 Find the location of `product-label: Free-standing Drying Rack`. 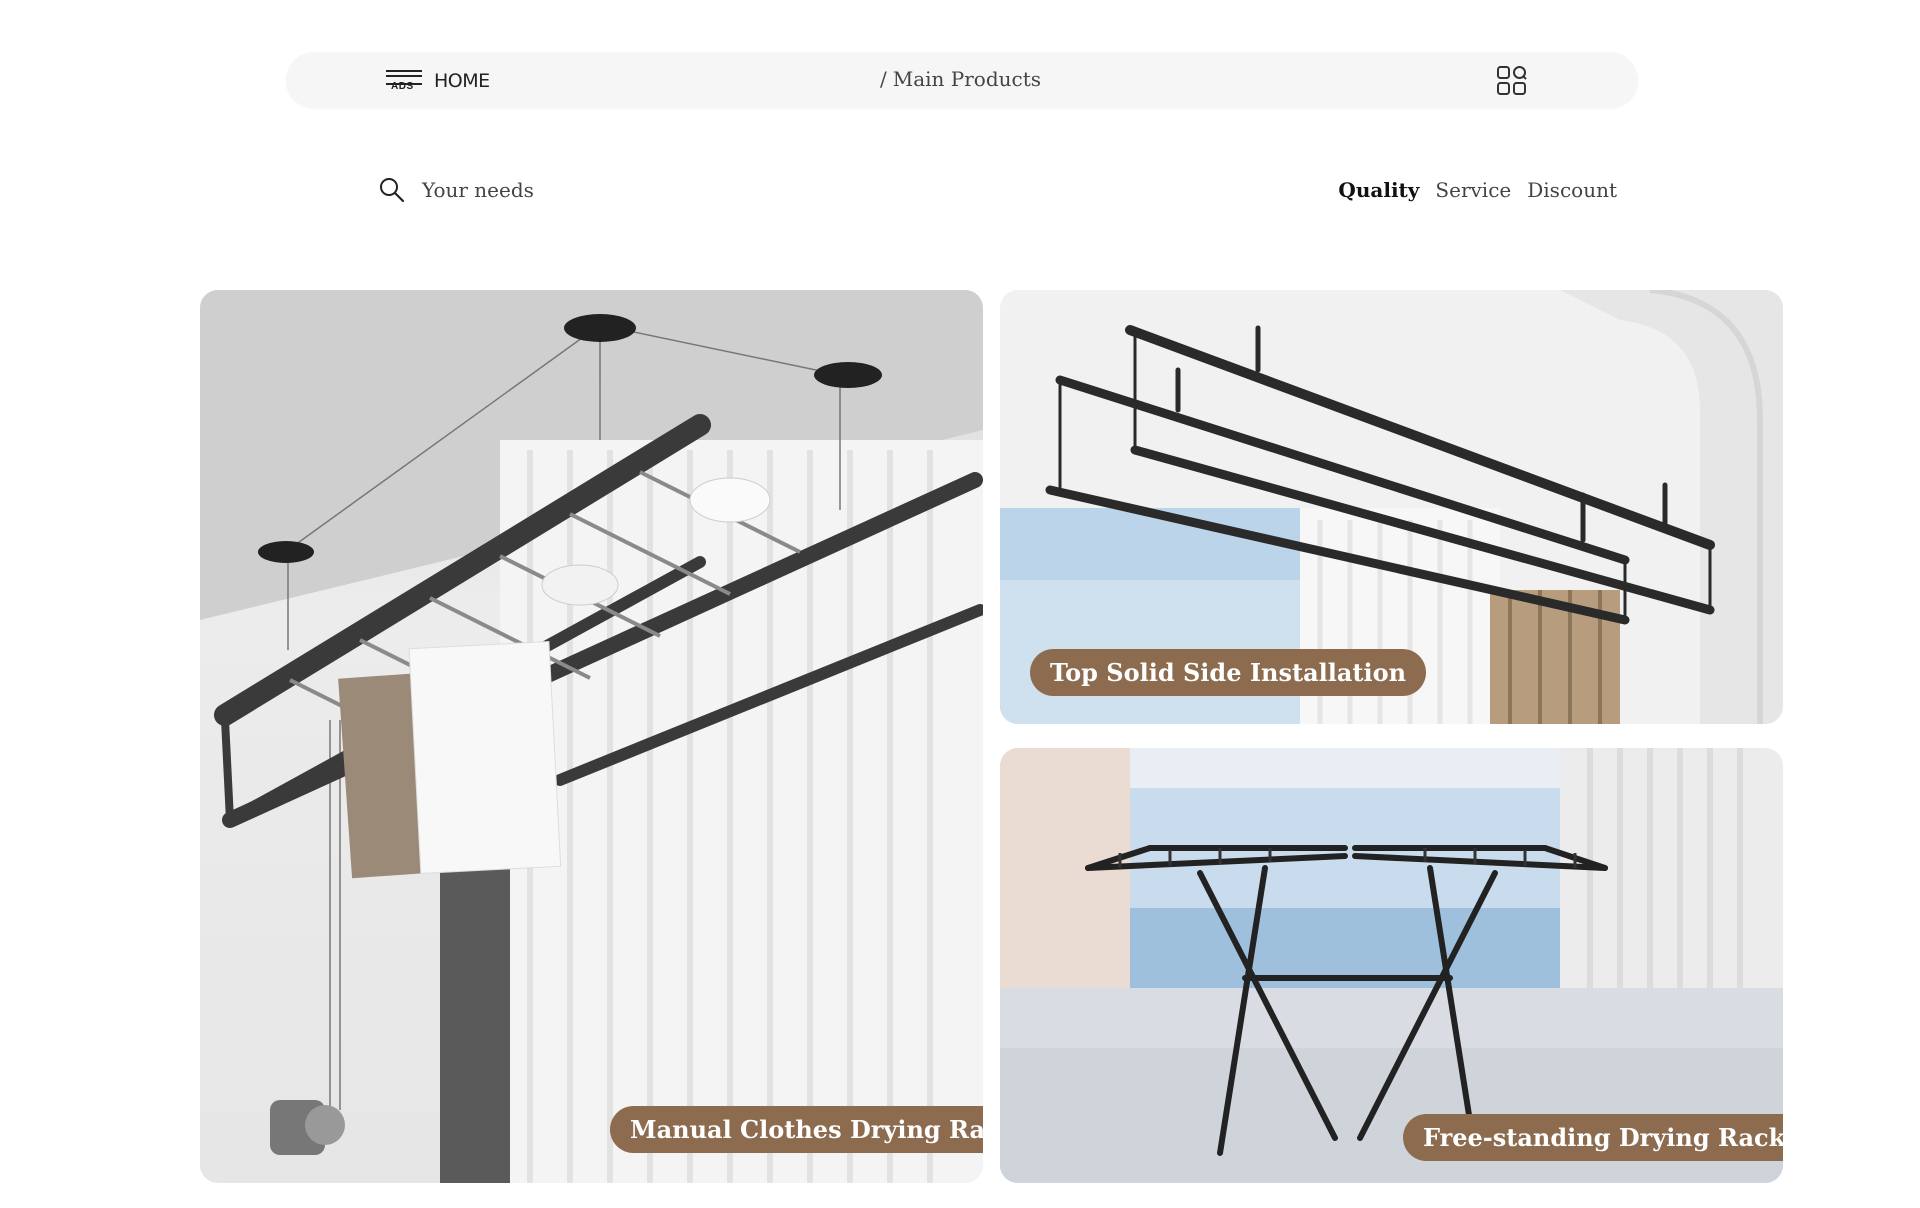

product-label: Free-standing Drying Rack is located at coordinates (1593, 1137).